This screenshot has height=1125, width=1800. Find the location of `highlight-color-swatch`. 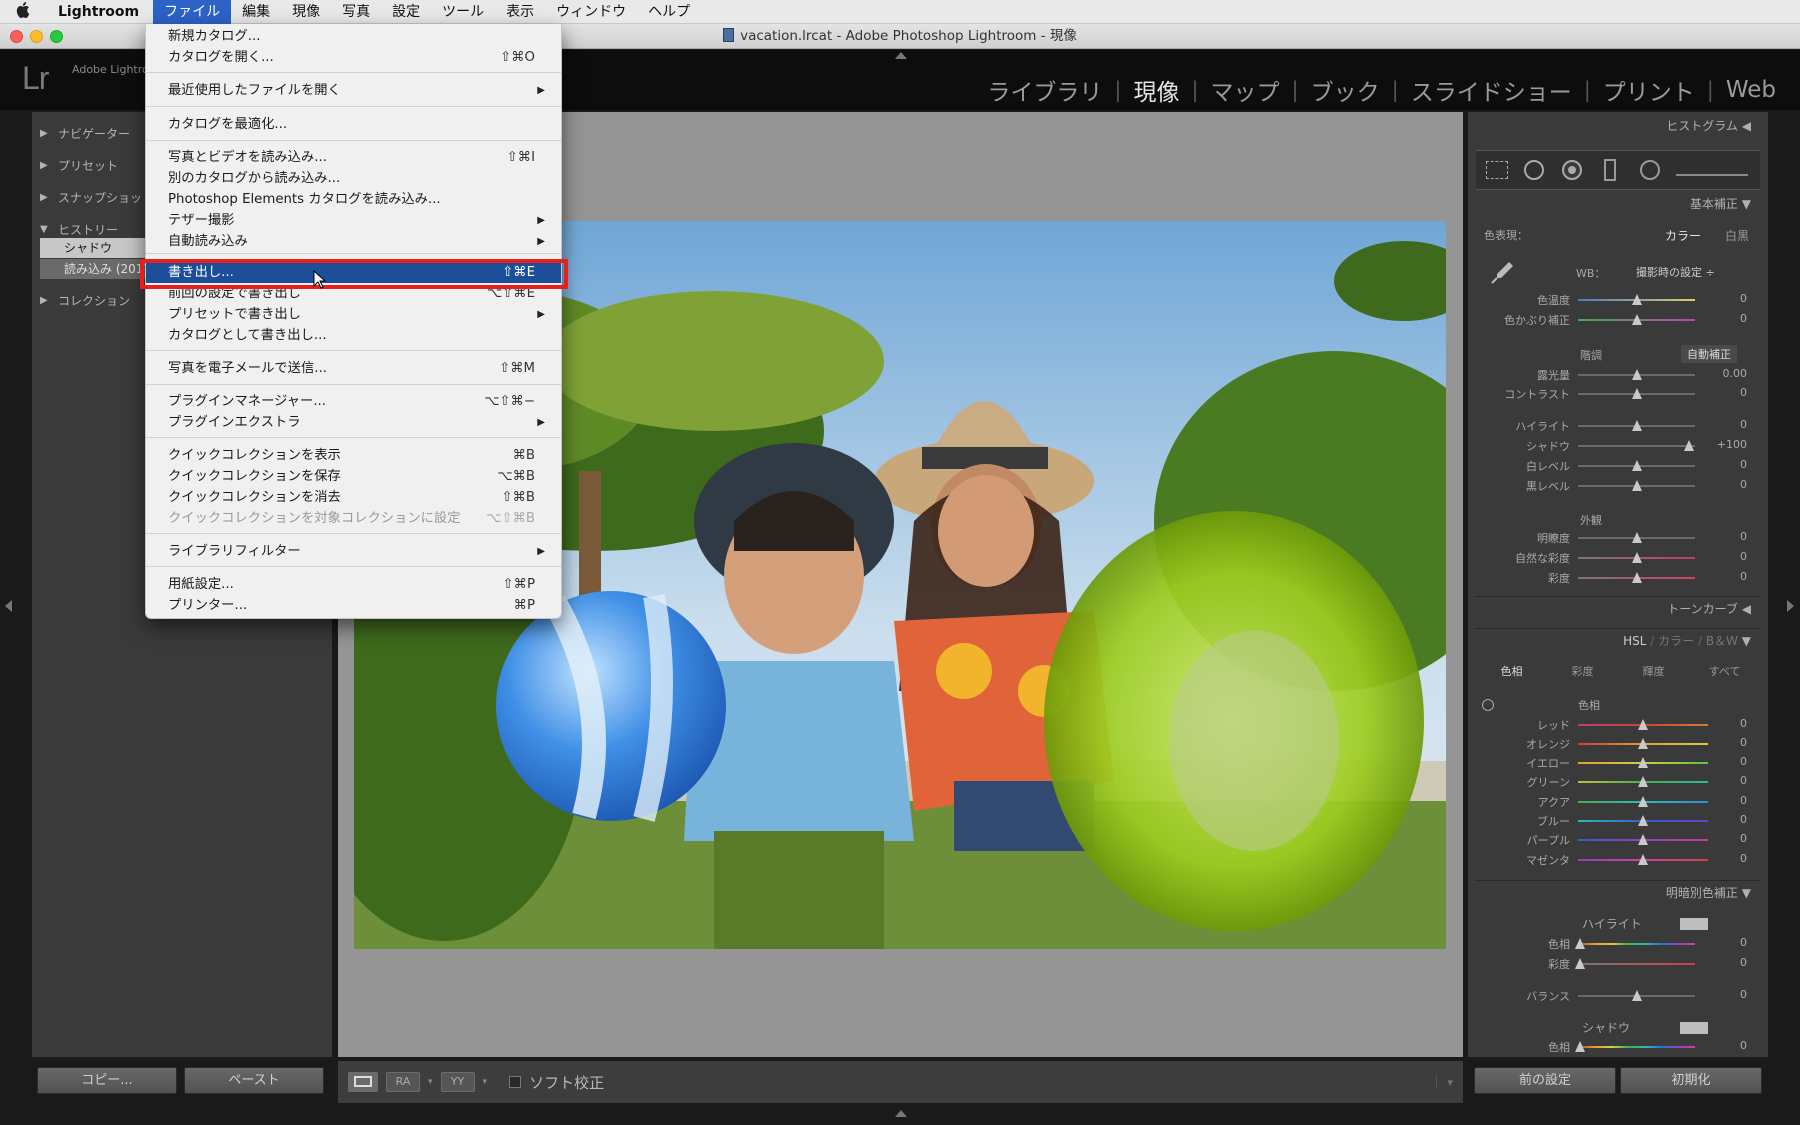

highlight-color-swatch is located at coordinates (1694, 924).